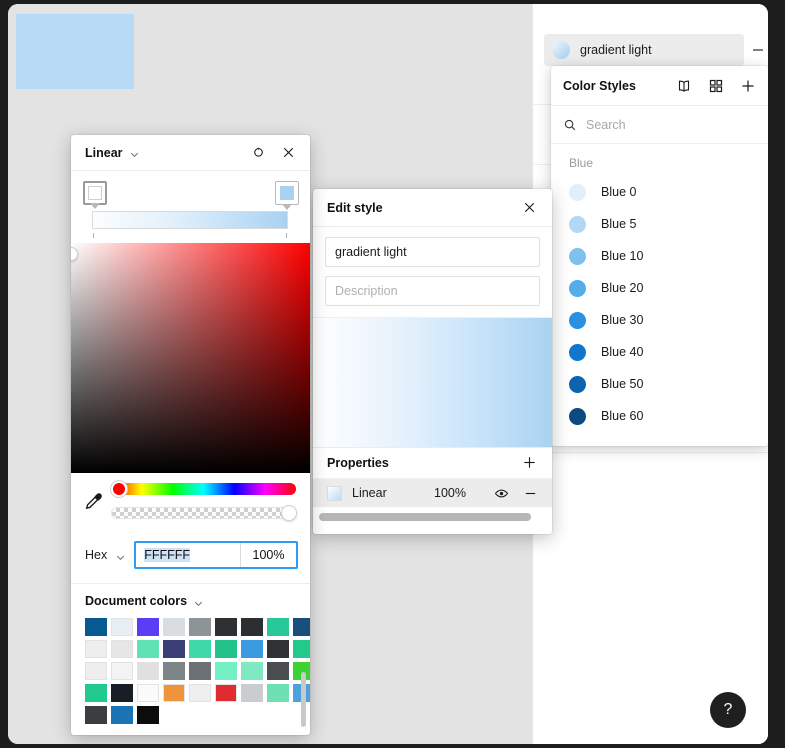 This screenshot has width=785, height=748. I want to click on saturation-value-area, so click(190, 358).